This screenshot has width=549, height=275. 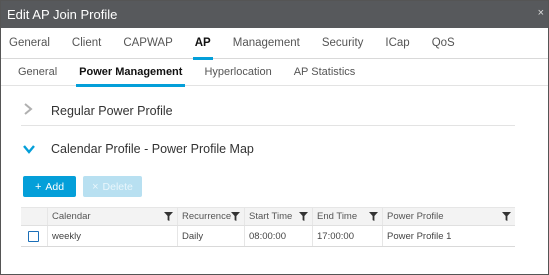 I want to click on cell-end-time: 17:00:00, so click(x=348, y=236).